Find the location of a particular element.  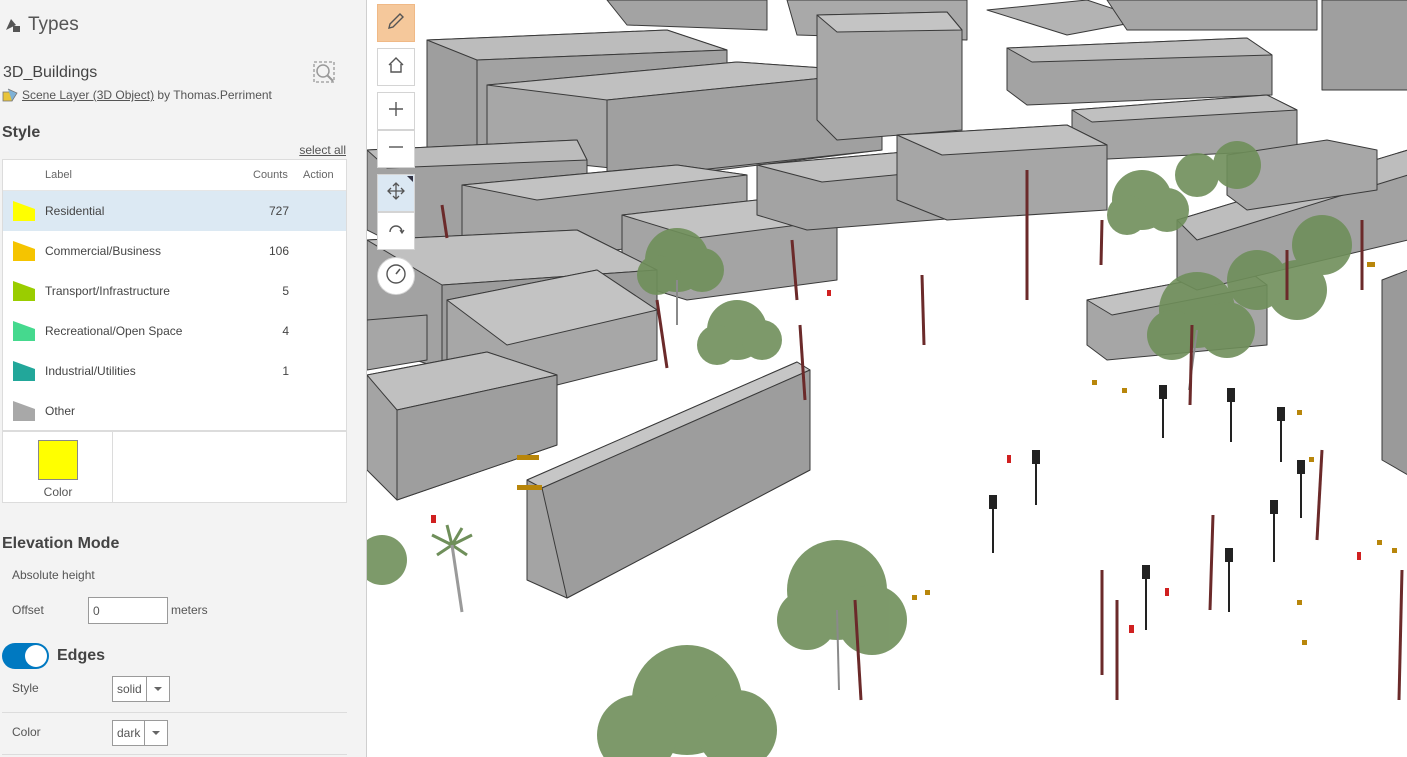

layer-title: 3D_Buildings is located at coordinates (50, 72).